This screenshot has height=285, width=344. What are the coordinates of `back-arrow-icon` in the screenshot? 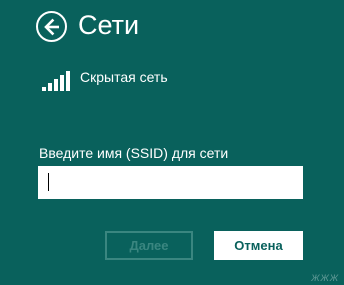 It's located at (51, 26).